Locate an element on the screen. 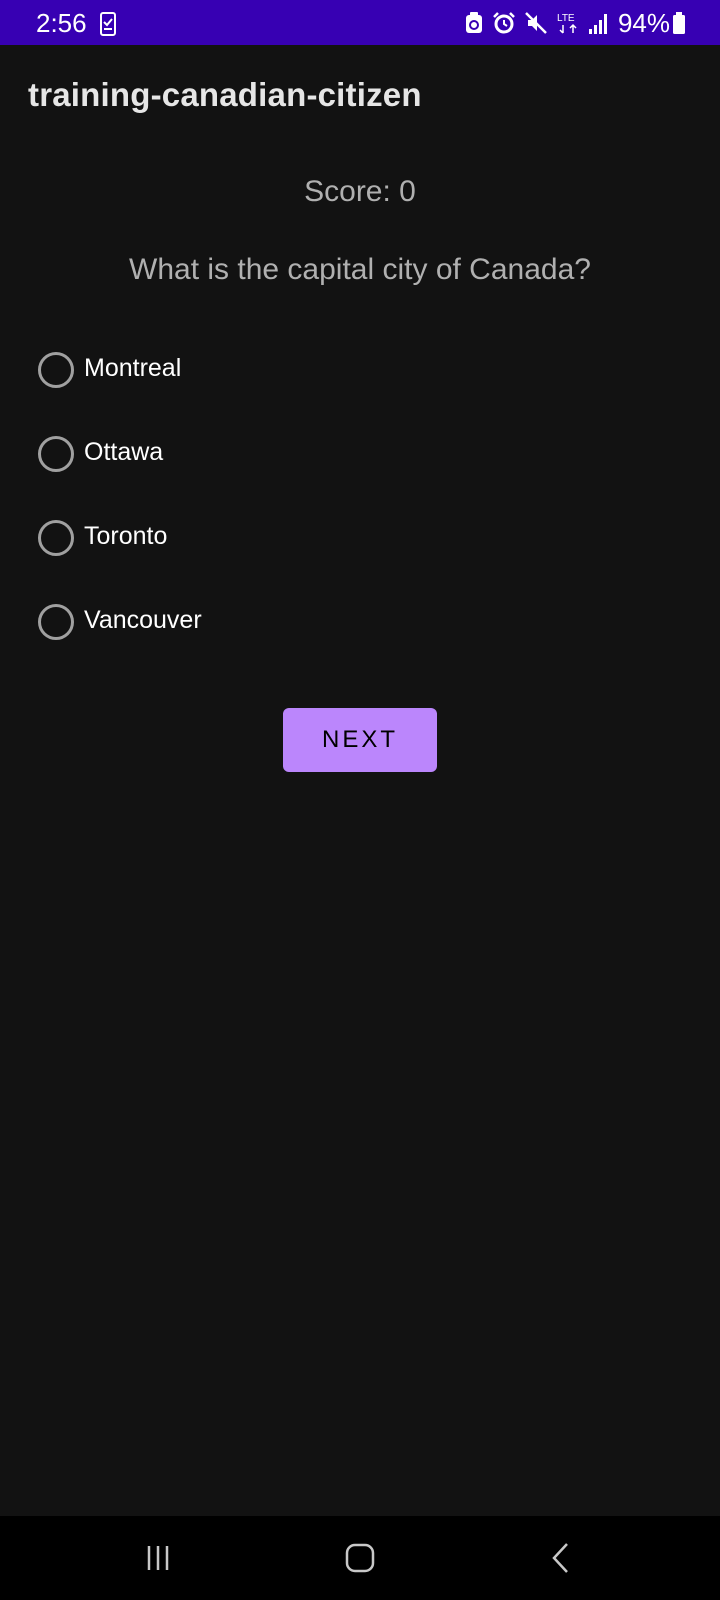 The height and width of the screenshot is (1600, 720). mute-icon is located at coordinates (536, 23).